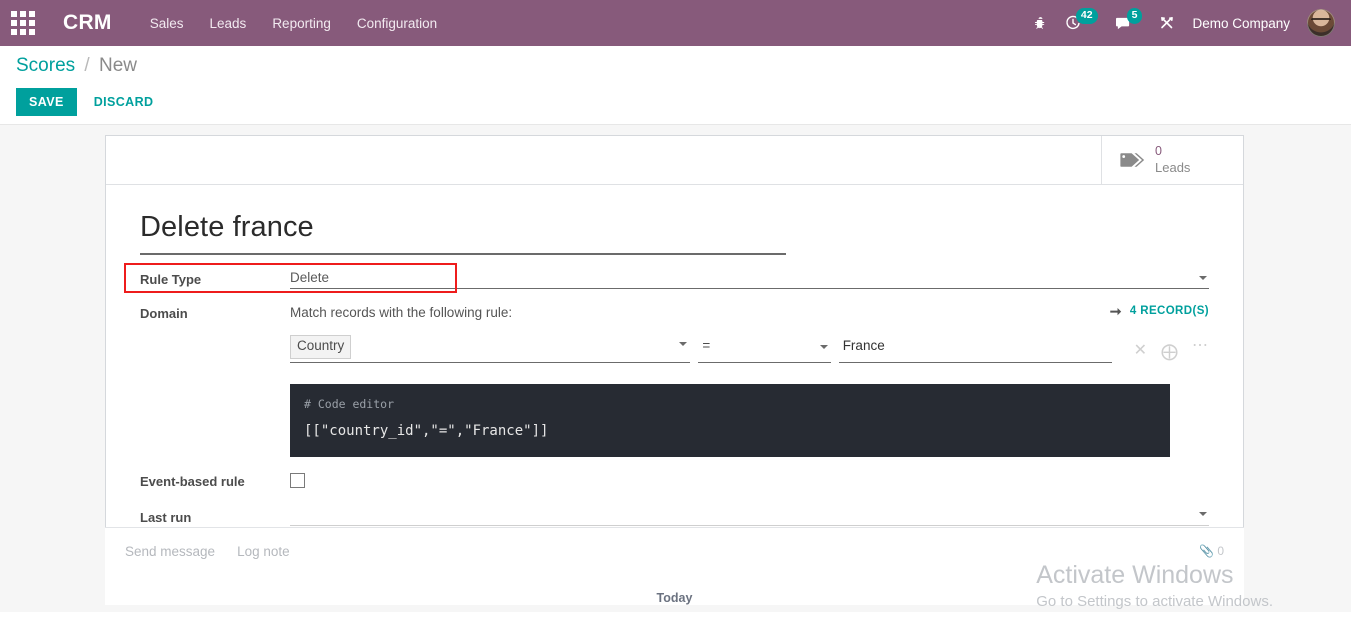 Image resolution: width=1351 pixels, height=625 pixels. I want to click on save-button: SAVE, so click(46, 101).